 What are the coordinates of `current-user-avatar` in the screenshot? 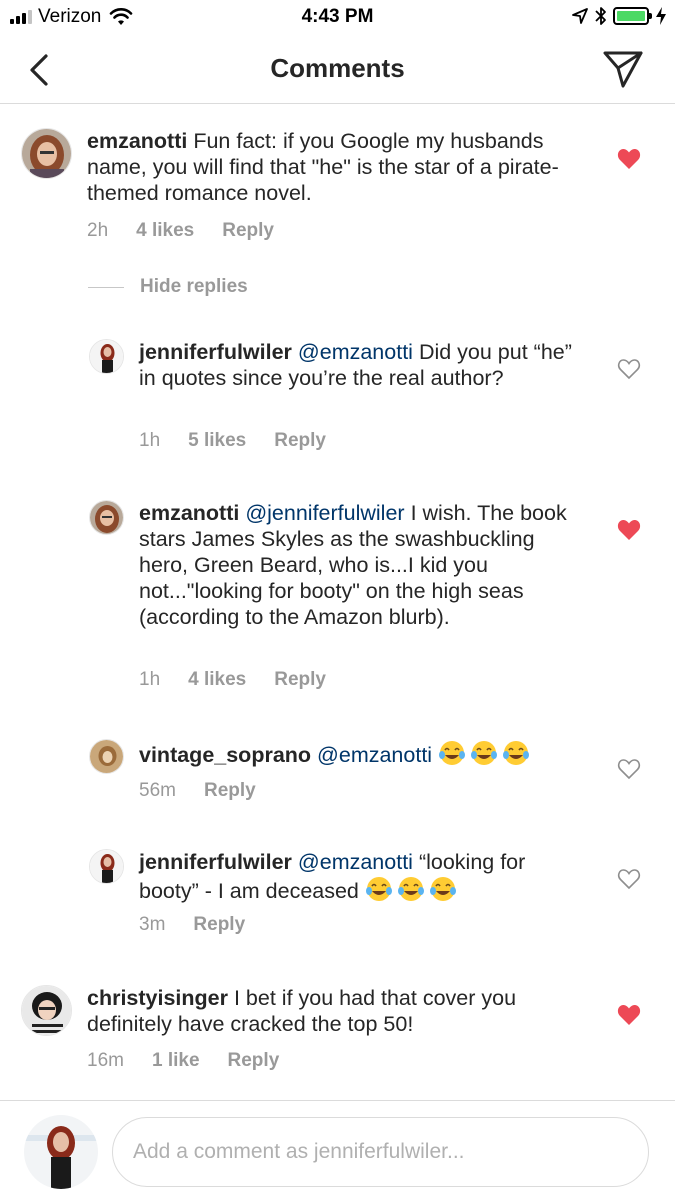 It's located at (61, 1152).